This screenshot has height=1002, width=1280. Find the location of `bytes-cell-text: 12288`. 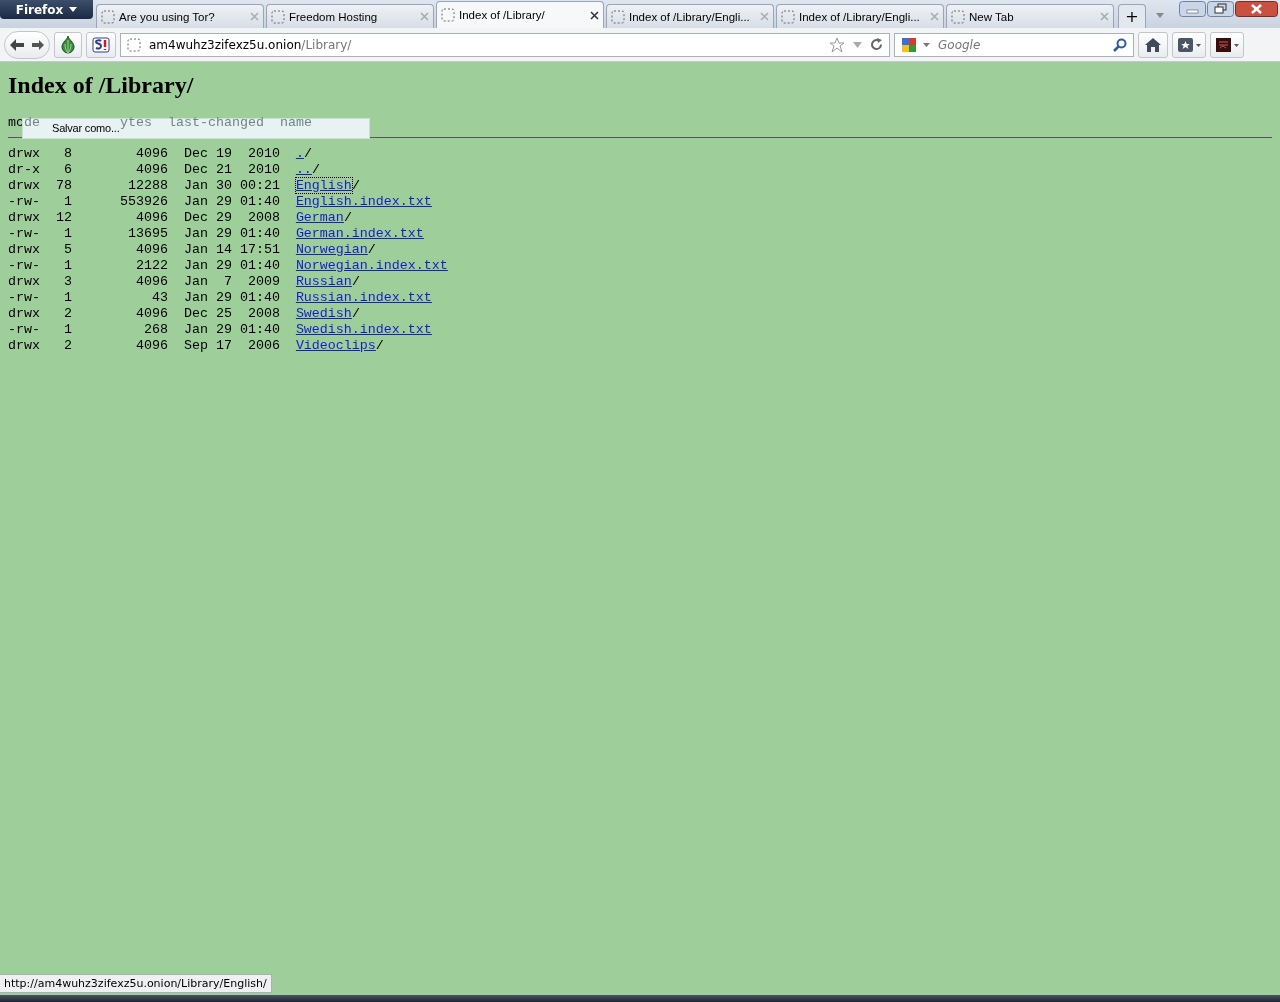

bytes-cell-text: 12288 is located at coordinates (147, 186).